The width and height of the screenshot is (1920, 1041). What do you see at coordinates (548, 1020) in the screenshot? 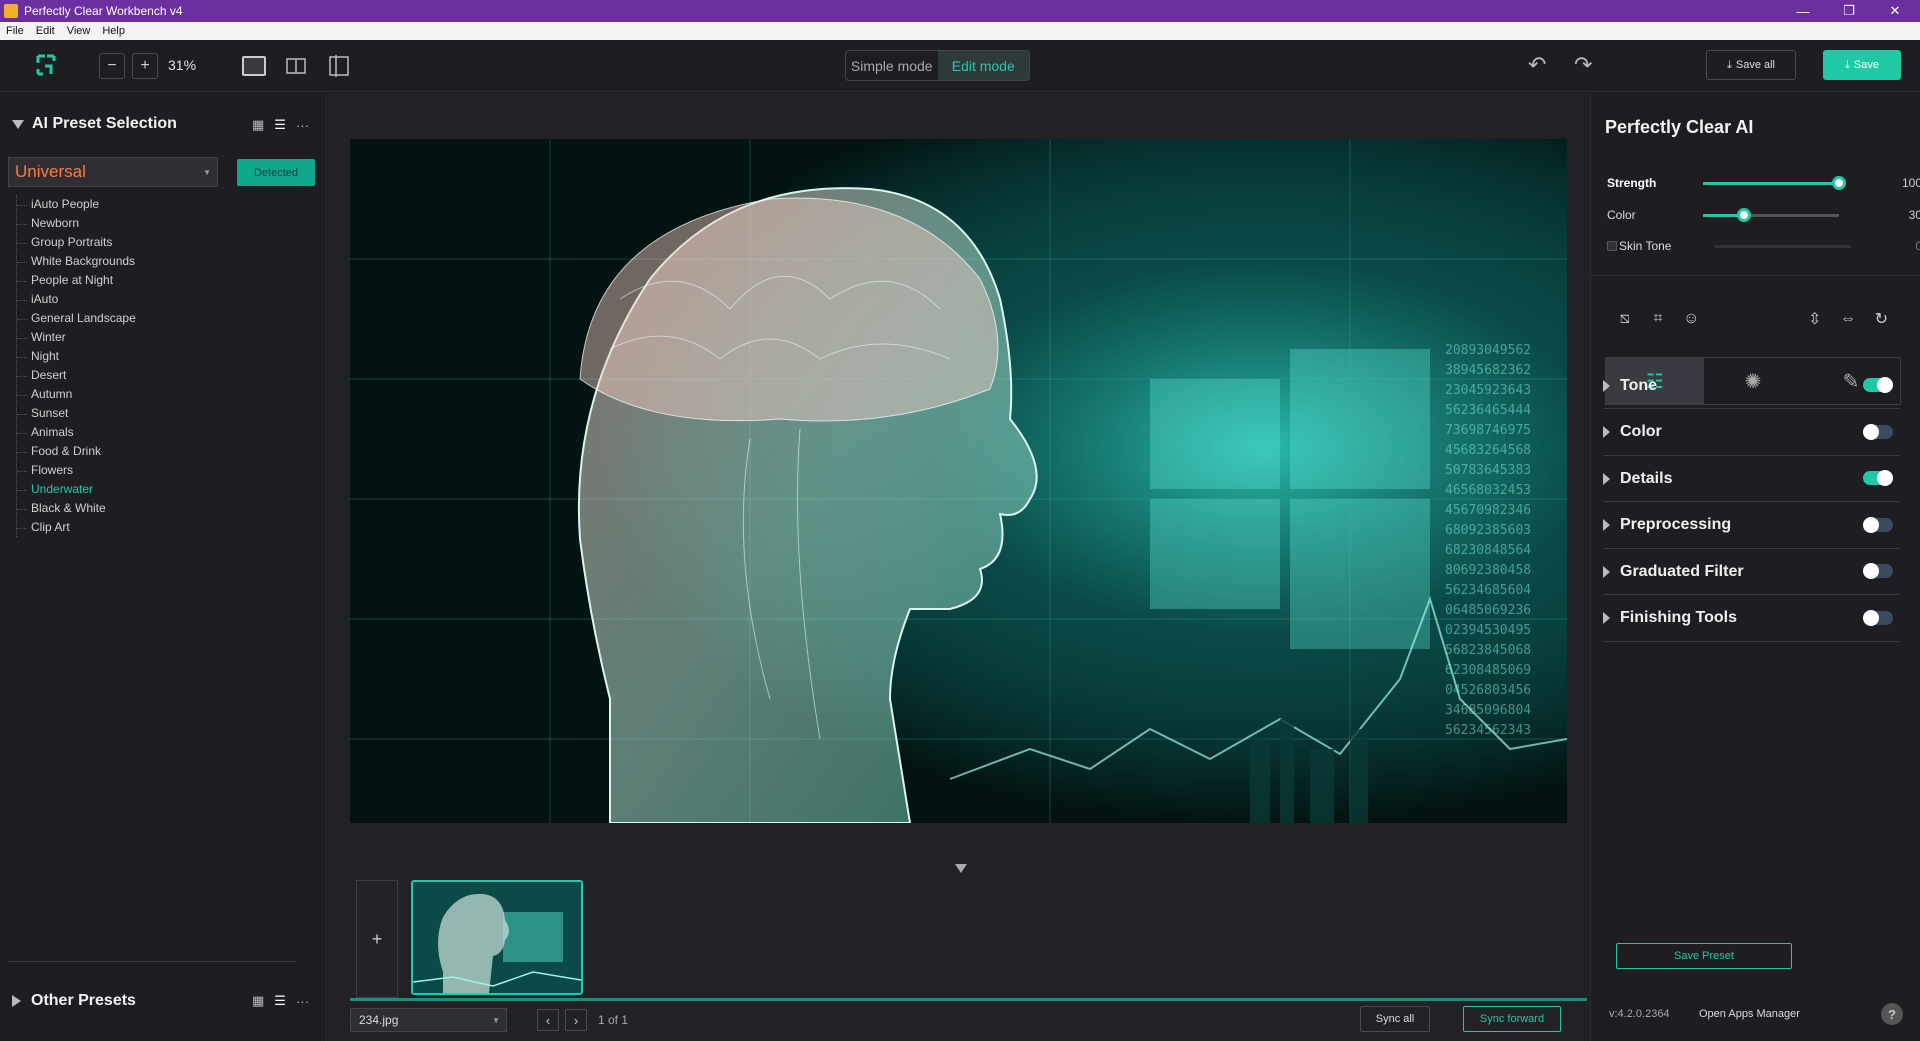
I see `prev-image-button: ‹` at bounding box center [548, 1020].